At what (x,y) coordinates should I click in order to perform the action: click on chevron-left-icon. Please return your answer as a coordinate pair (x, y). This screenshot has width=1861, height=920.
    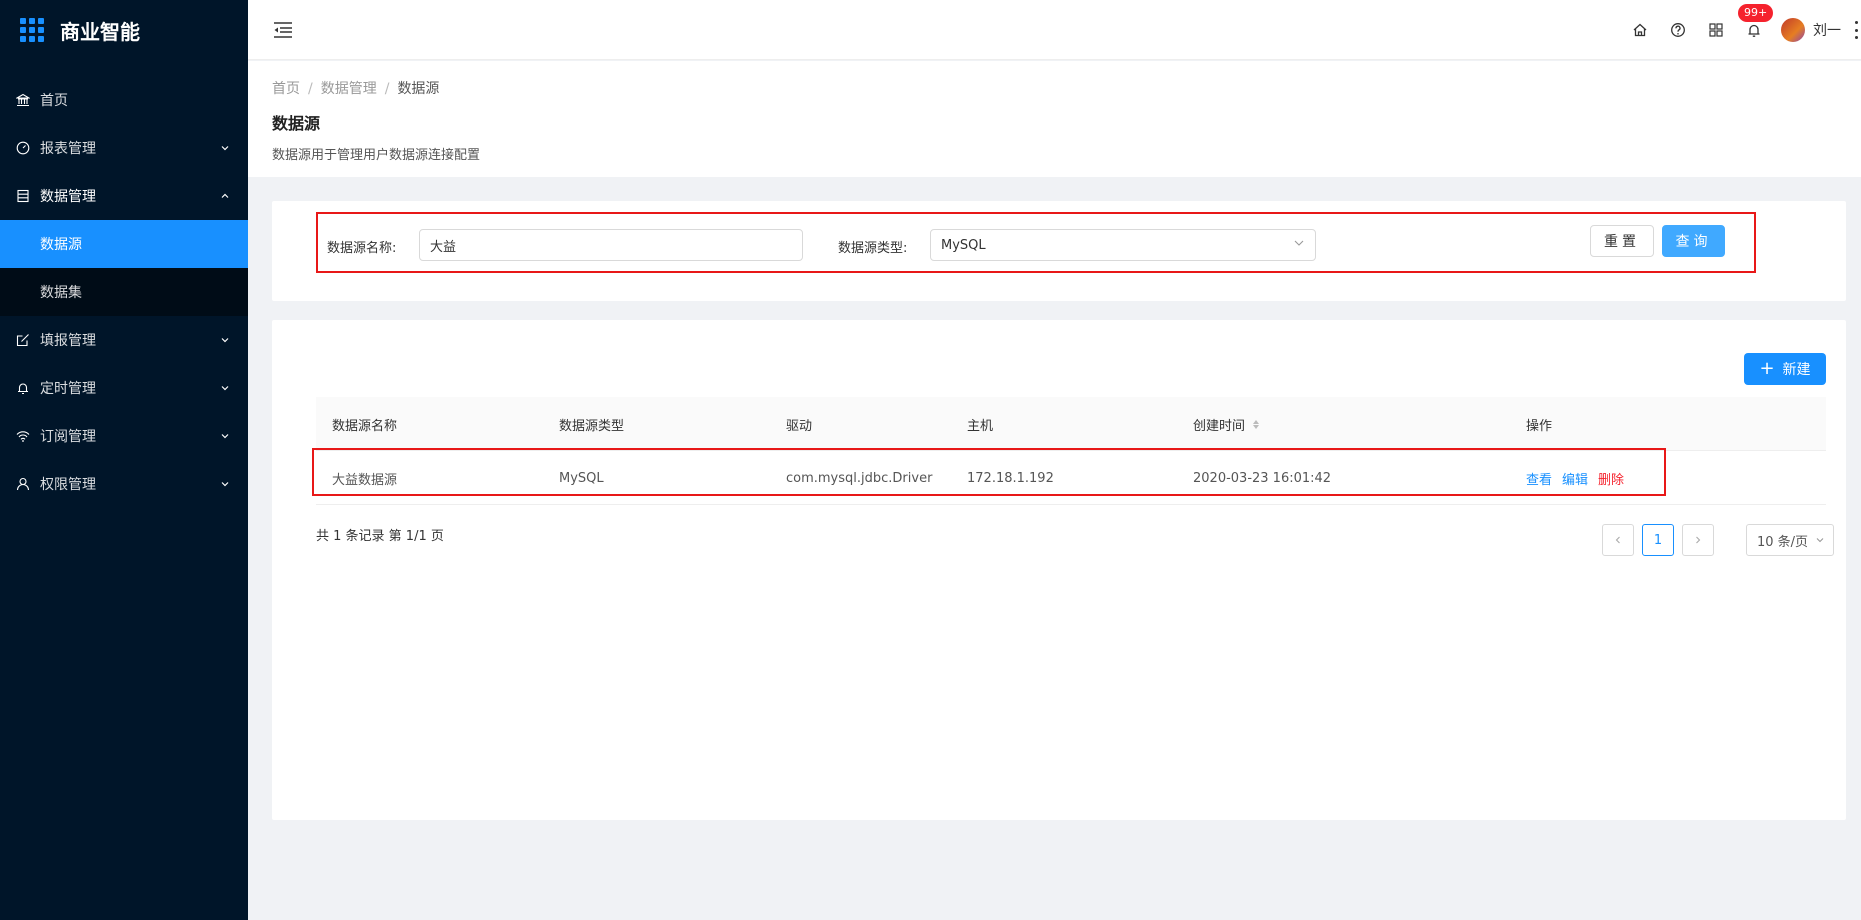
    Looking at the image, I should click on (1617, 540).